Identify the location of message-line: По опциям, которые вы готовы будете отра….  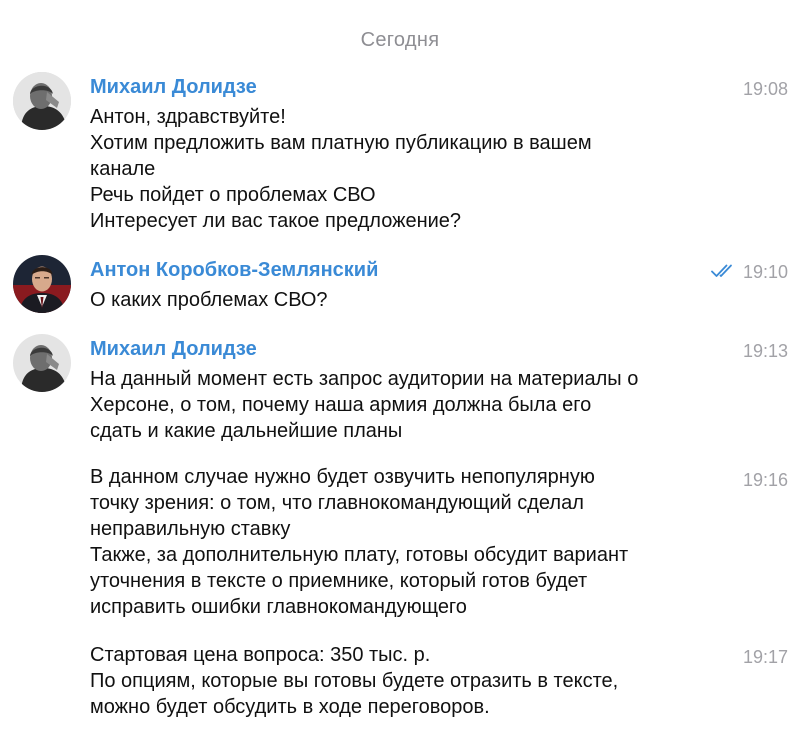
(354, 681).